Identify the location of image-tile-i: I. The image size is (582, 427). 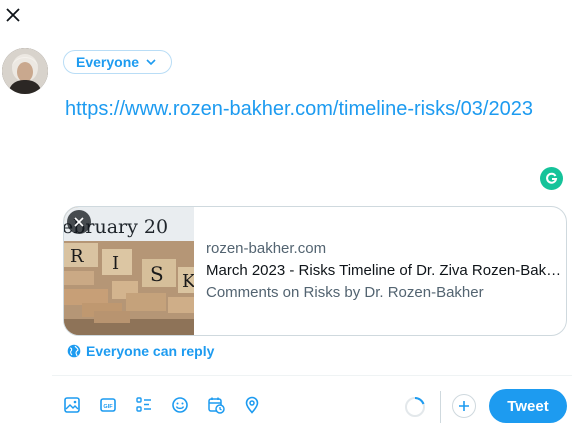
(115, 263).